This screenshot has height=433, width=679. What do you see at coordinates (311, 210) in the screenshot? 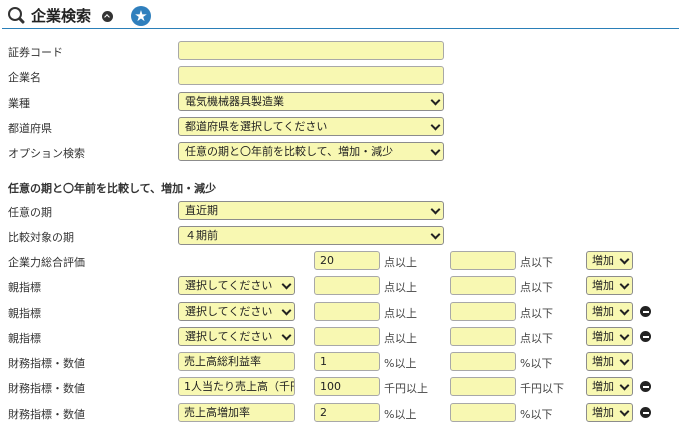
I see `period-select: 直近期` at bounding box center [311, 210].